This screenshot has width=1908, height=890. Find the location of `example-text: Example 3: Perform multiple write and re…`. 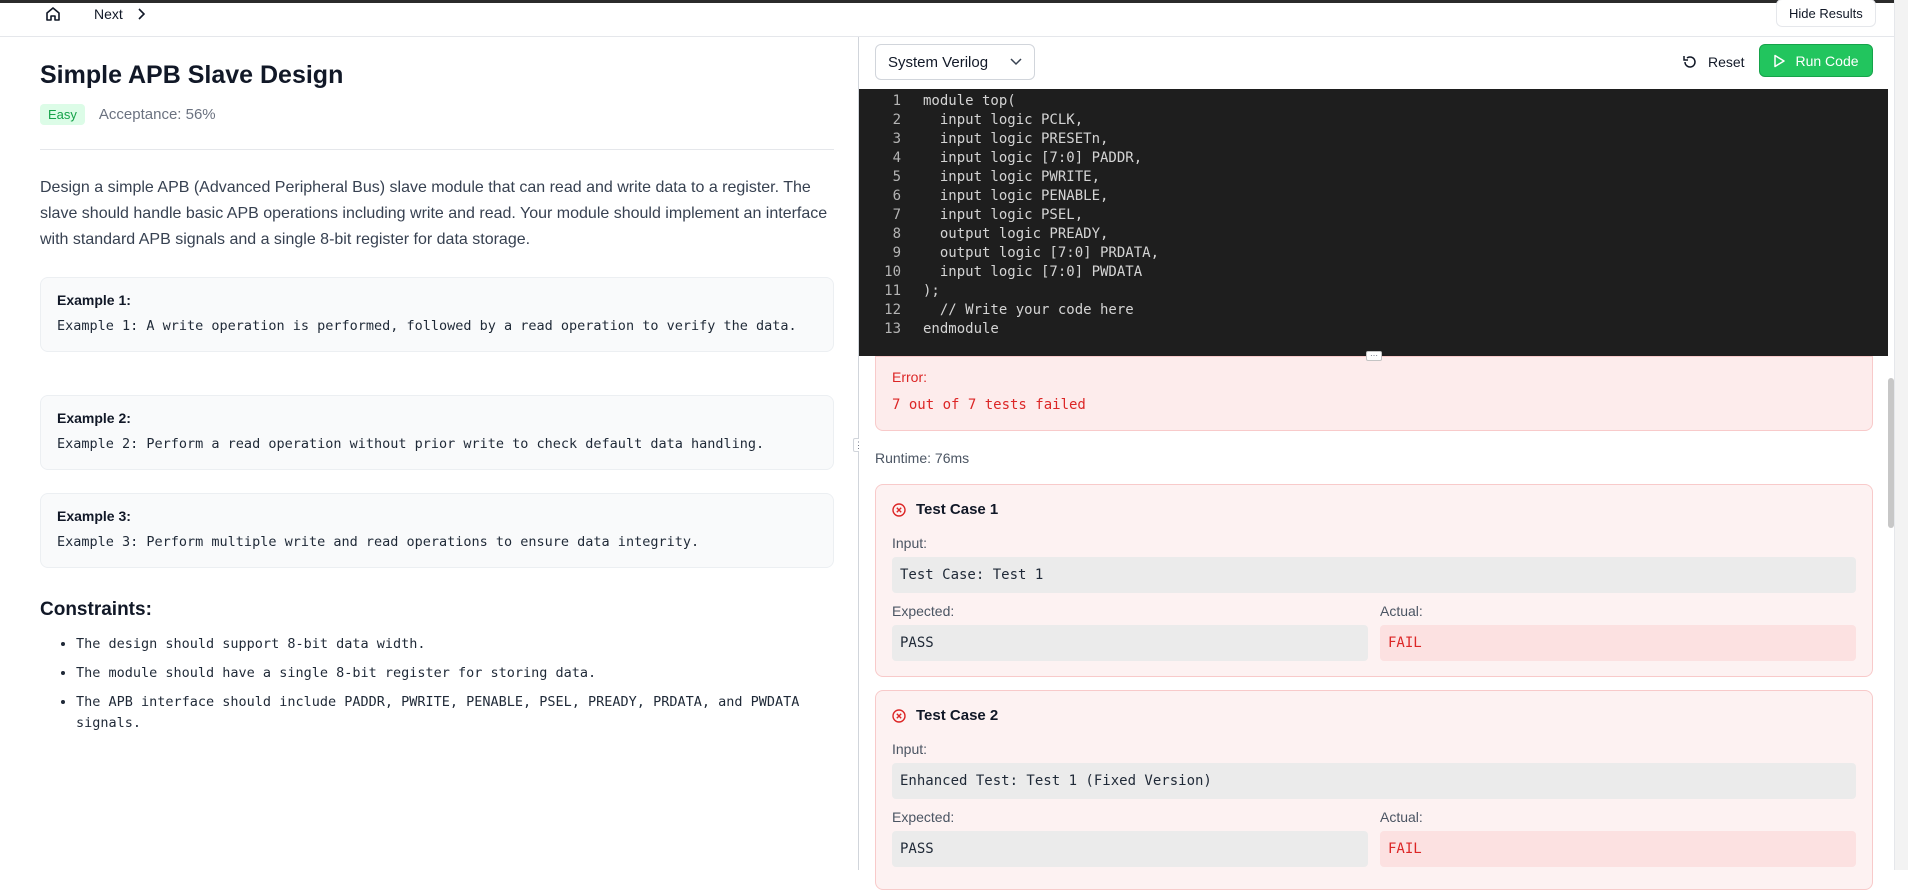

example-text: Example 3: Perform multiple write and re… is located at coordinates (378, 542).